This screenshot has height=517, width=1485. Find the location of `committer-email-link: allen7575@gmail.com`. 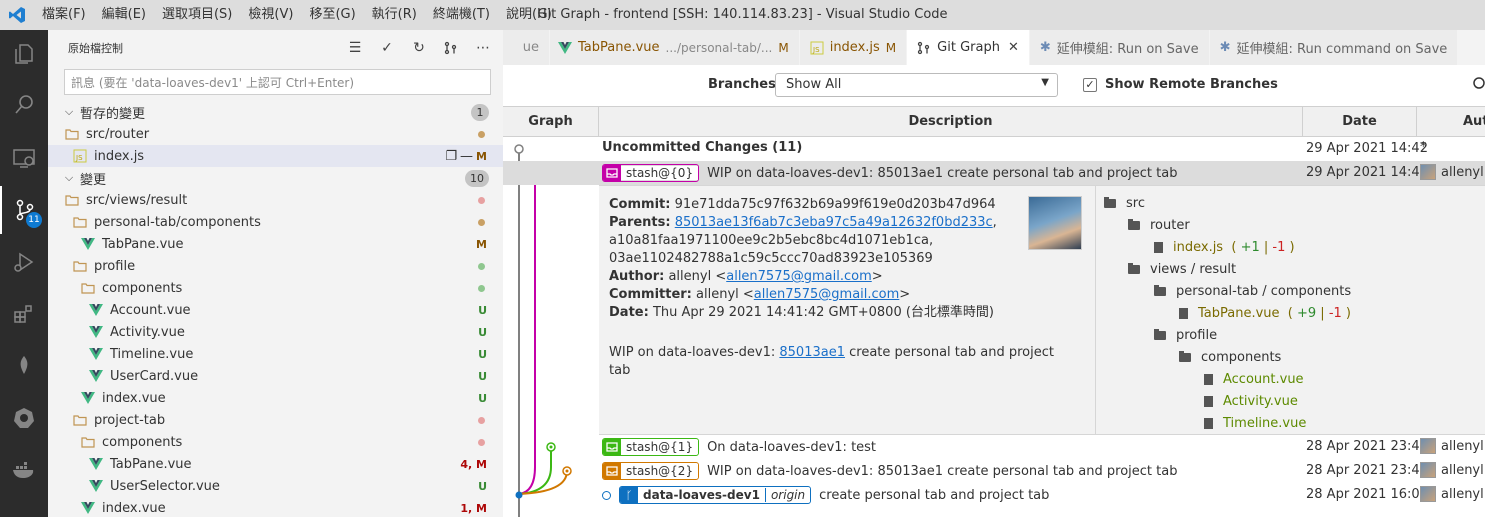

committer-email-link: allen7575@gmail.com is located at coordinates (827, 294).